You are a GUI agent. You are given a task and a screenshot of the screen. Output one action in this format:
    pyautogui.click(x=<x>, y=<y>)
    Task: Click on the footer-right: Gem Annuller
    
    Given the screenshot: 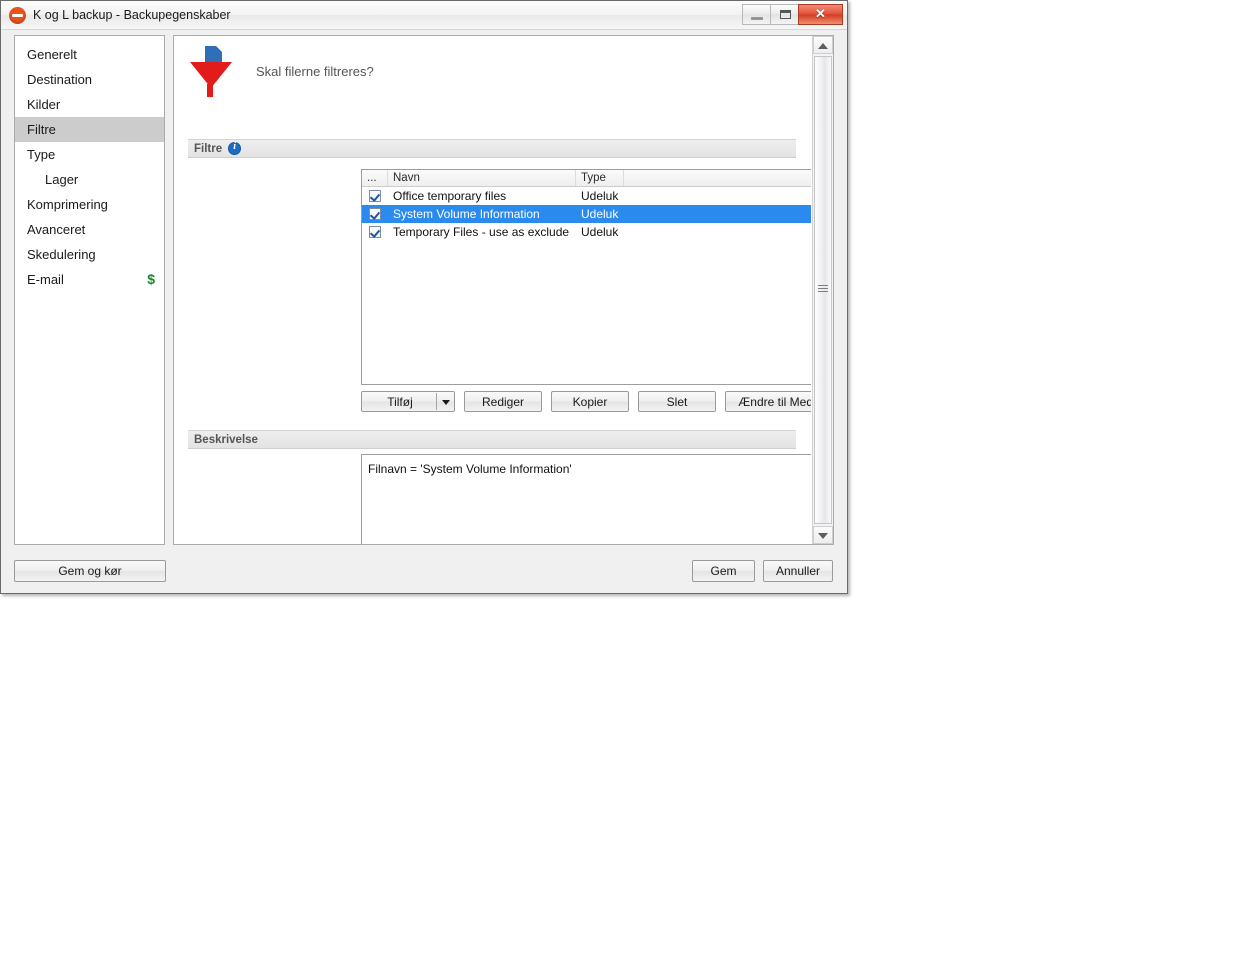 What is the action you would take?
    pyautogui.click(x=762, y=571)
    